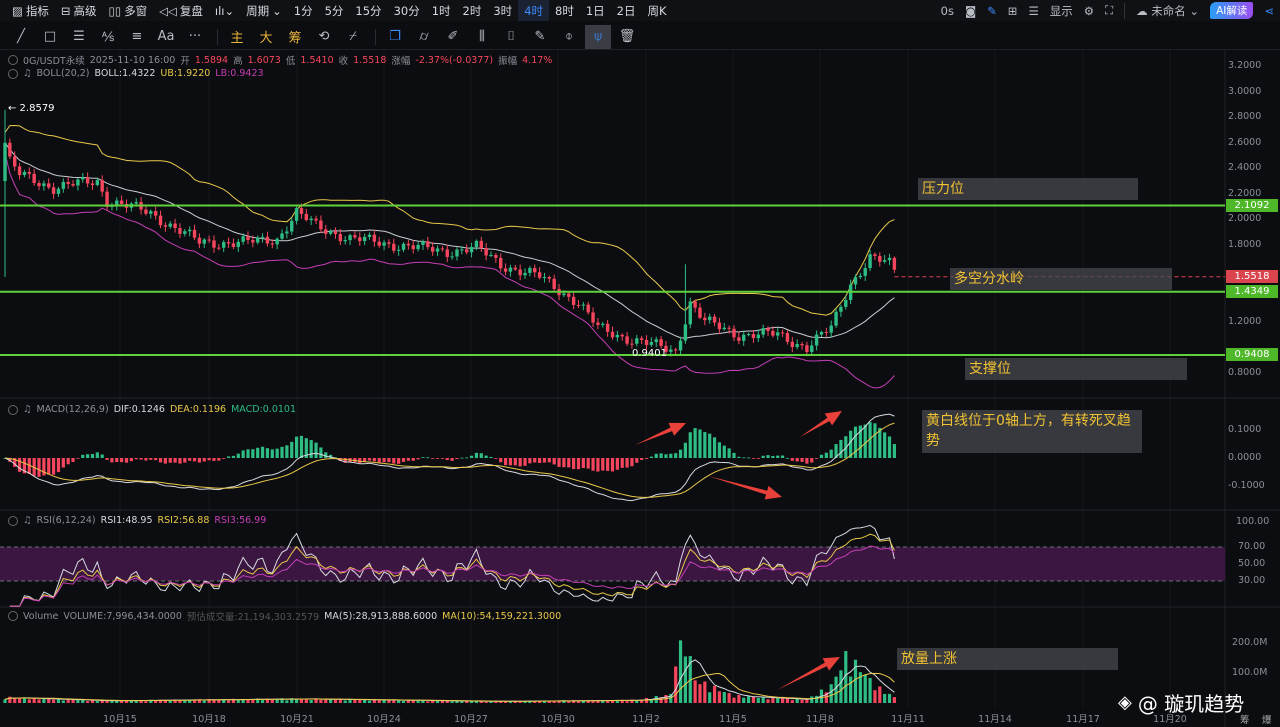  I want to click on volume-annotation: 放量上涨, so click(1007, 659).